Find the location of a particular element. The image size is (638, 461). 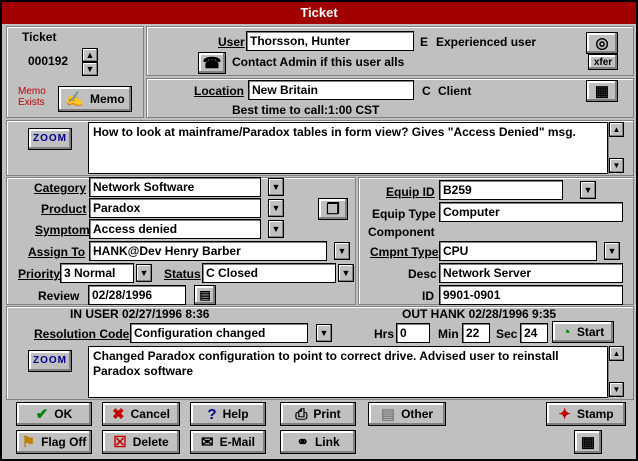

flag-off-button: ⚑ Flag Off is located at coordinates (54, 442).